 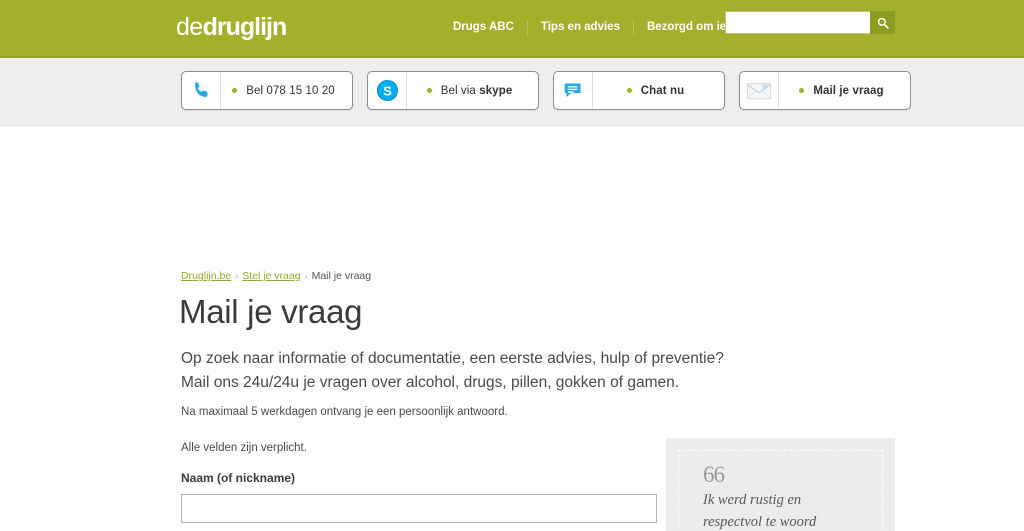 I want to click on chat-icon, so click(x=572, y=90).